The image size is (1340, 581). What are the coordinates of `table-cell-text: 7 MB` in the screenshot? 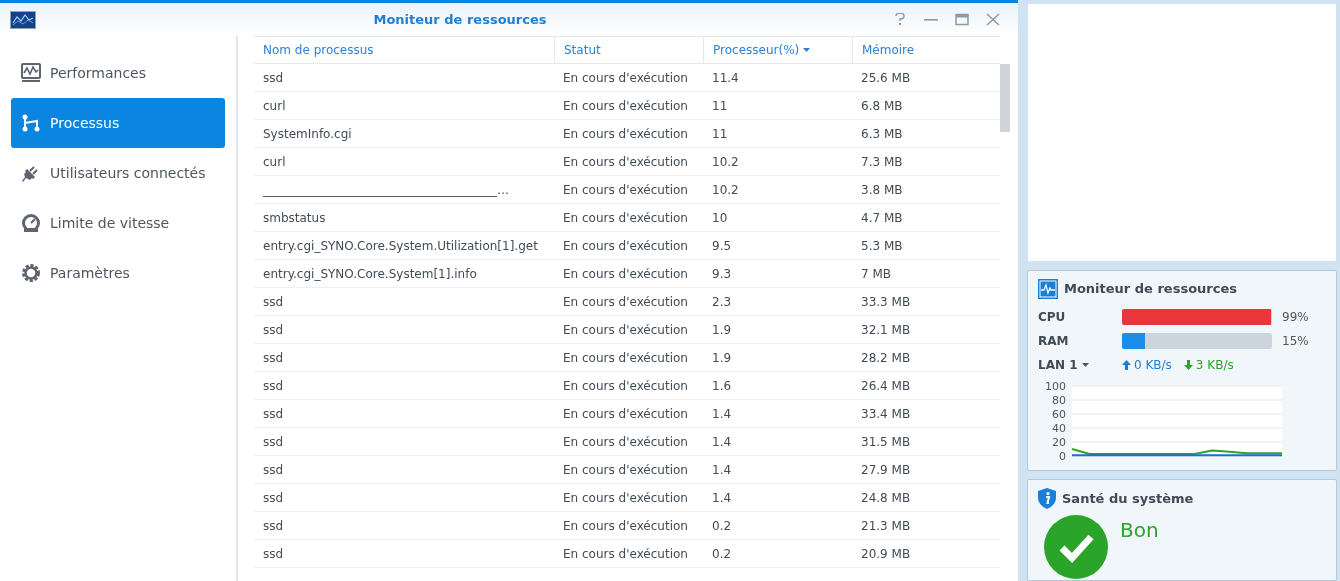 It's located at (876, 274).